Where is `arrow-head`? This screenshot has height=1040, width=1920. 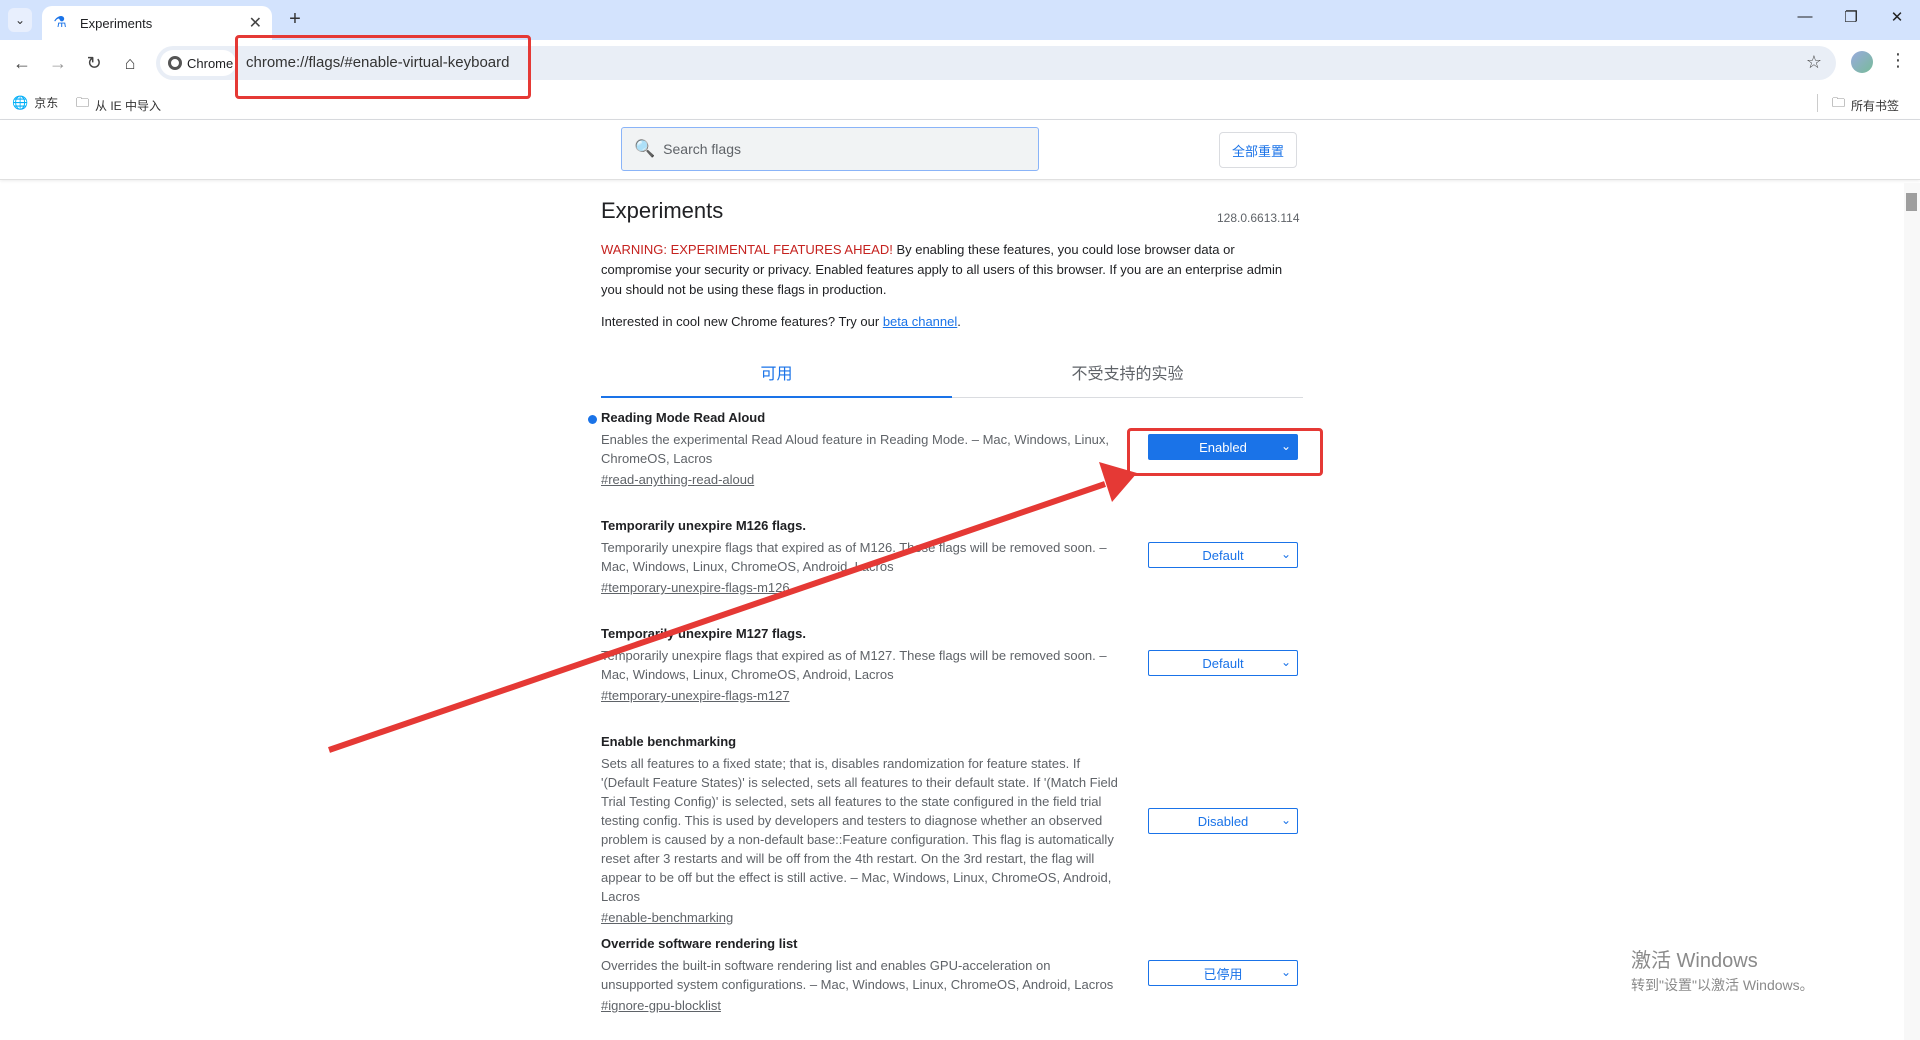 arrow-head is located at coordinates (1118, 482).